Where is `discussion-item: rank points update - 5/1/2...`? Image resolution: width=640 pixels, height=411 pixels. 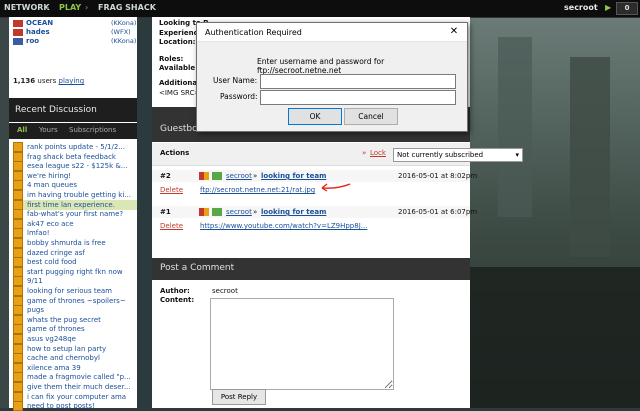
discussion-item: rank points update - 5/1/2... is located at coordinates (75, 147).